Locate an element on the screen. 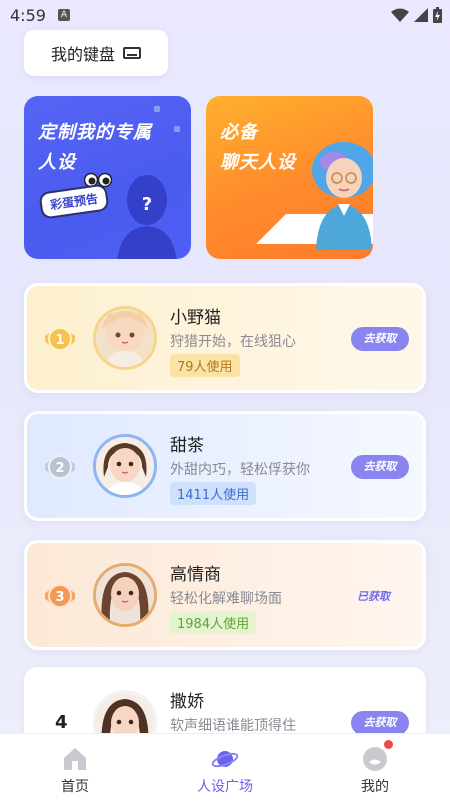 The image size is (450, 801). persona-name: 高情商 is located at coordinates (195, 575).